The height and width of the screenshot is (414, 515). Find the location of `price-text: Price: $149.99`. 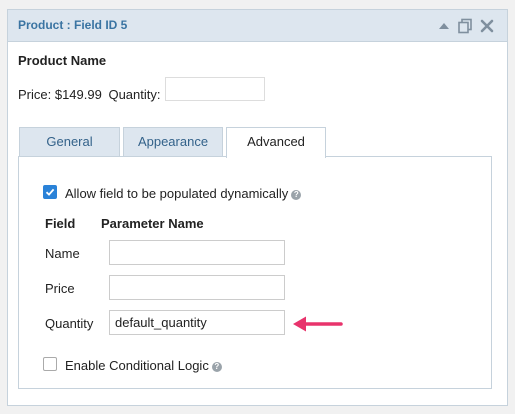

price-text: Price: $149.99 is located at coordinates (60, 94).